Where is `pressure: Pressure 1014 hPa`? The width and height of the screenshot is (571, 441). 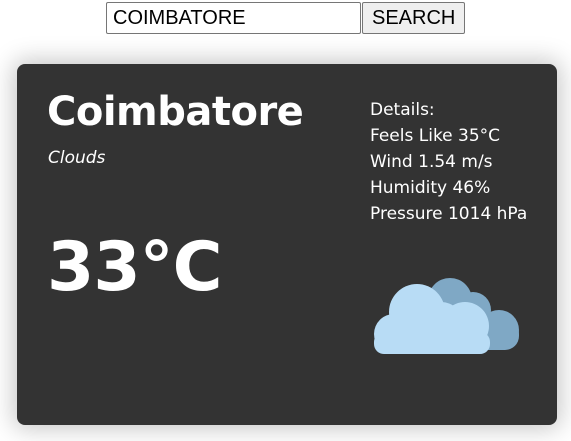
pressure: Pressure 1014 hPa is located at coordinates (449, 214).